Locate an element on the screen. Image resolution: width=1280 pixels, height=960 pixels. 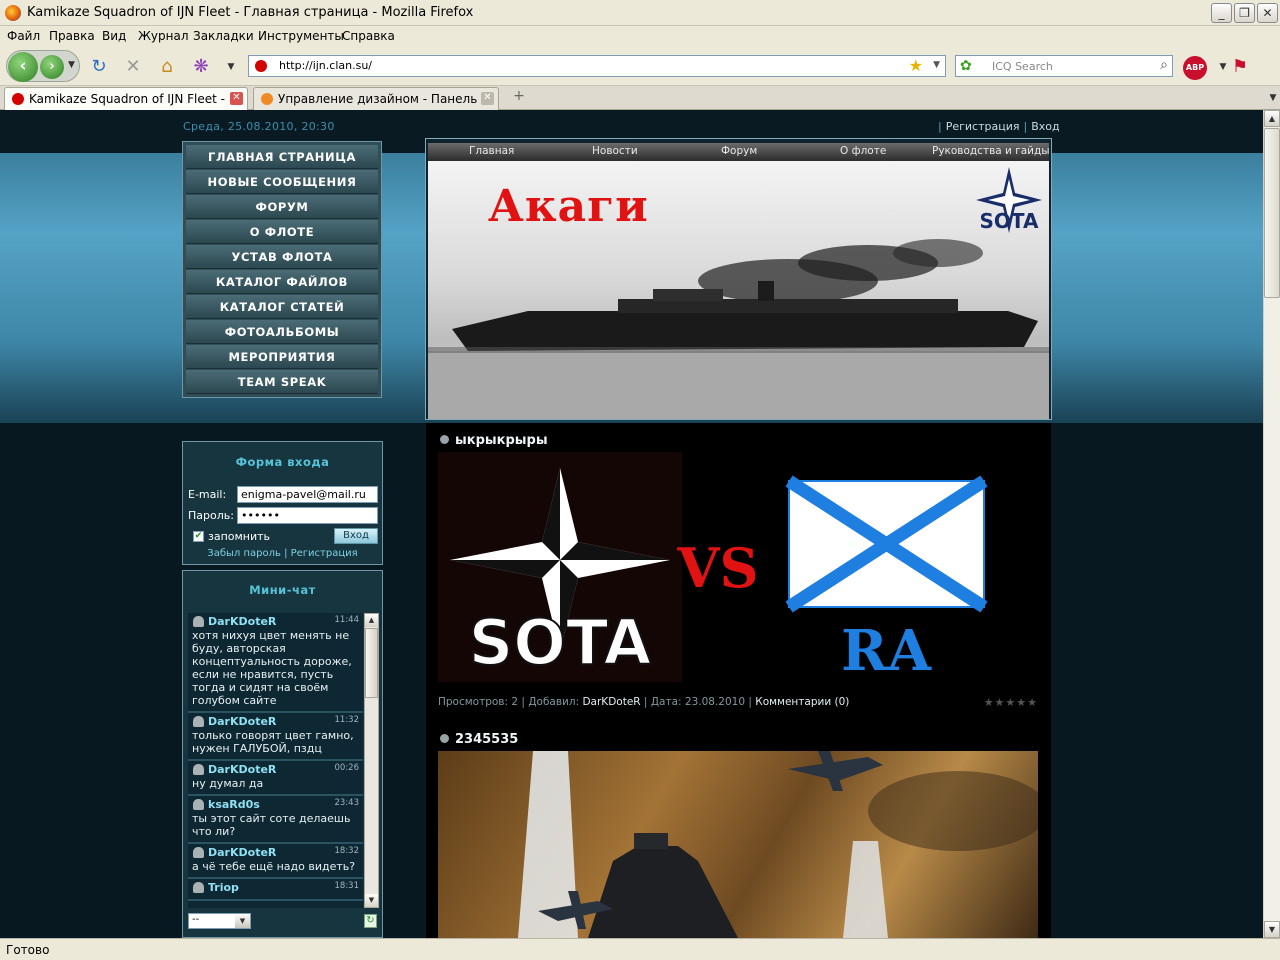
post-title: ыкрыкрыры is located at coordinates (494, 440).